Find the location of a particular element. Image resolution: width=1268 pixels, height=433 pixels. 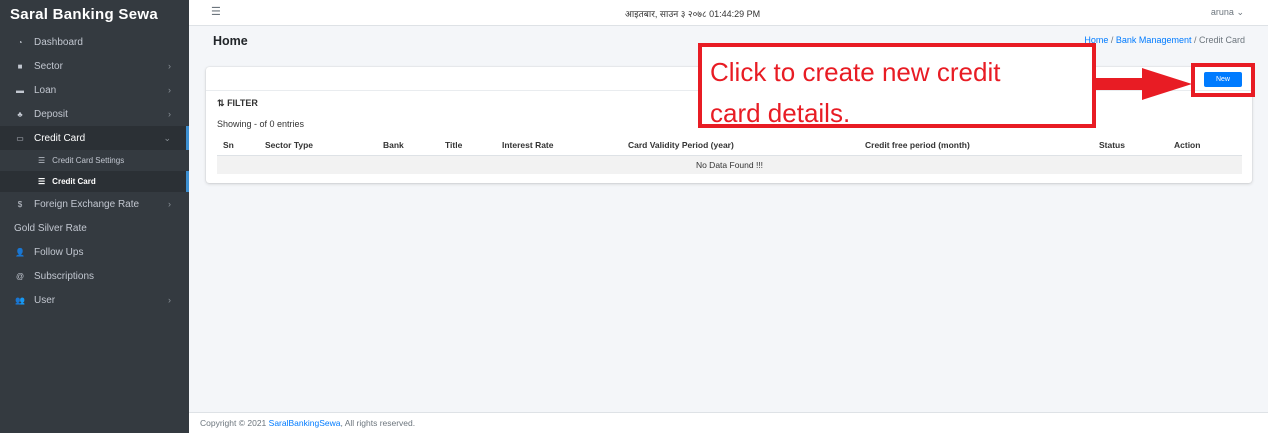

empty-table-message: No Data Found !!! is located at coordinates (729, 164).